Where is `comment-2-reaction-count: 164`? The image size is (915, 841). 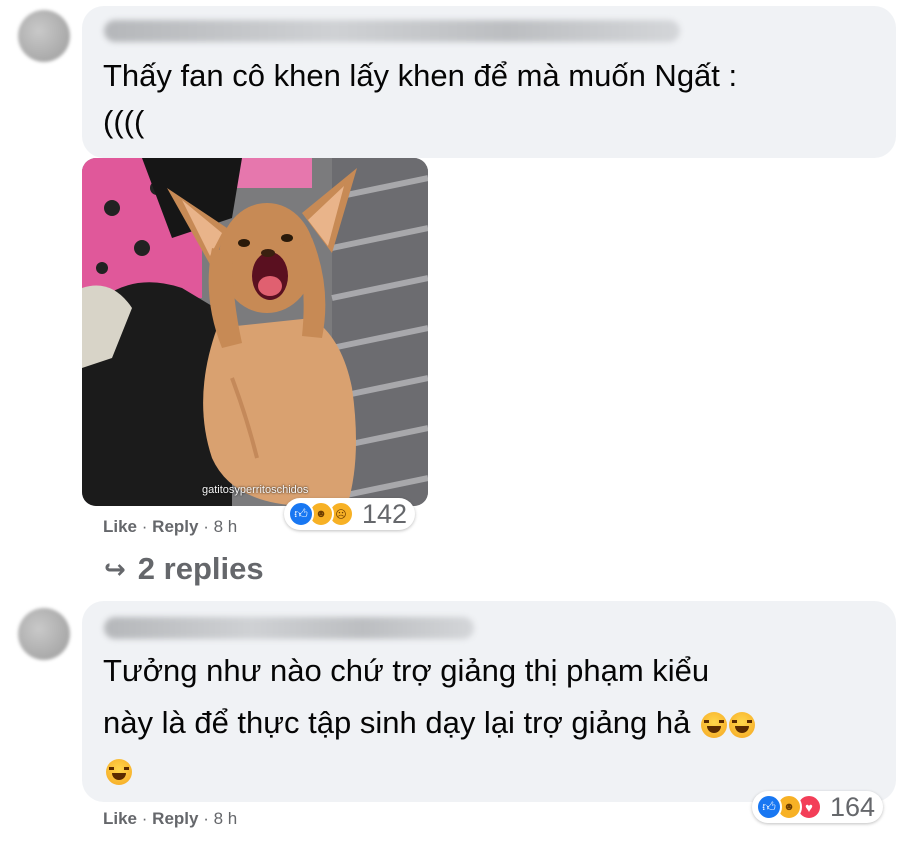 comment-2-reaction-count: 164 is located at coordinates (853, 806).